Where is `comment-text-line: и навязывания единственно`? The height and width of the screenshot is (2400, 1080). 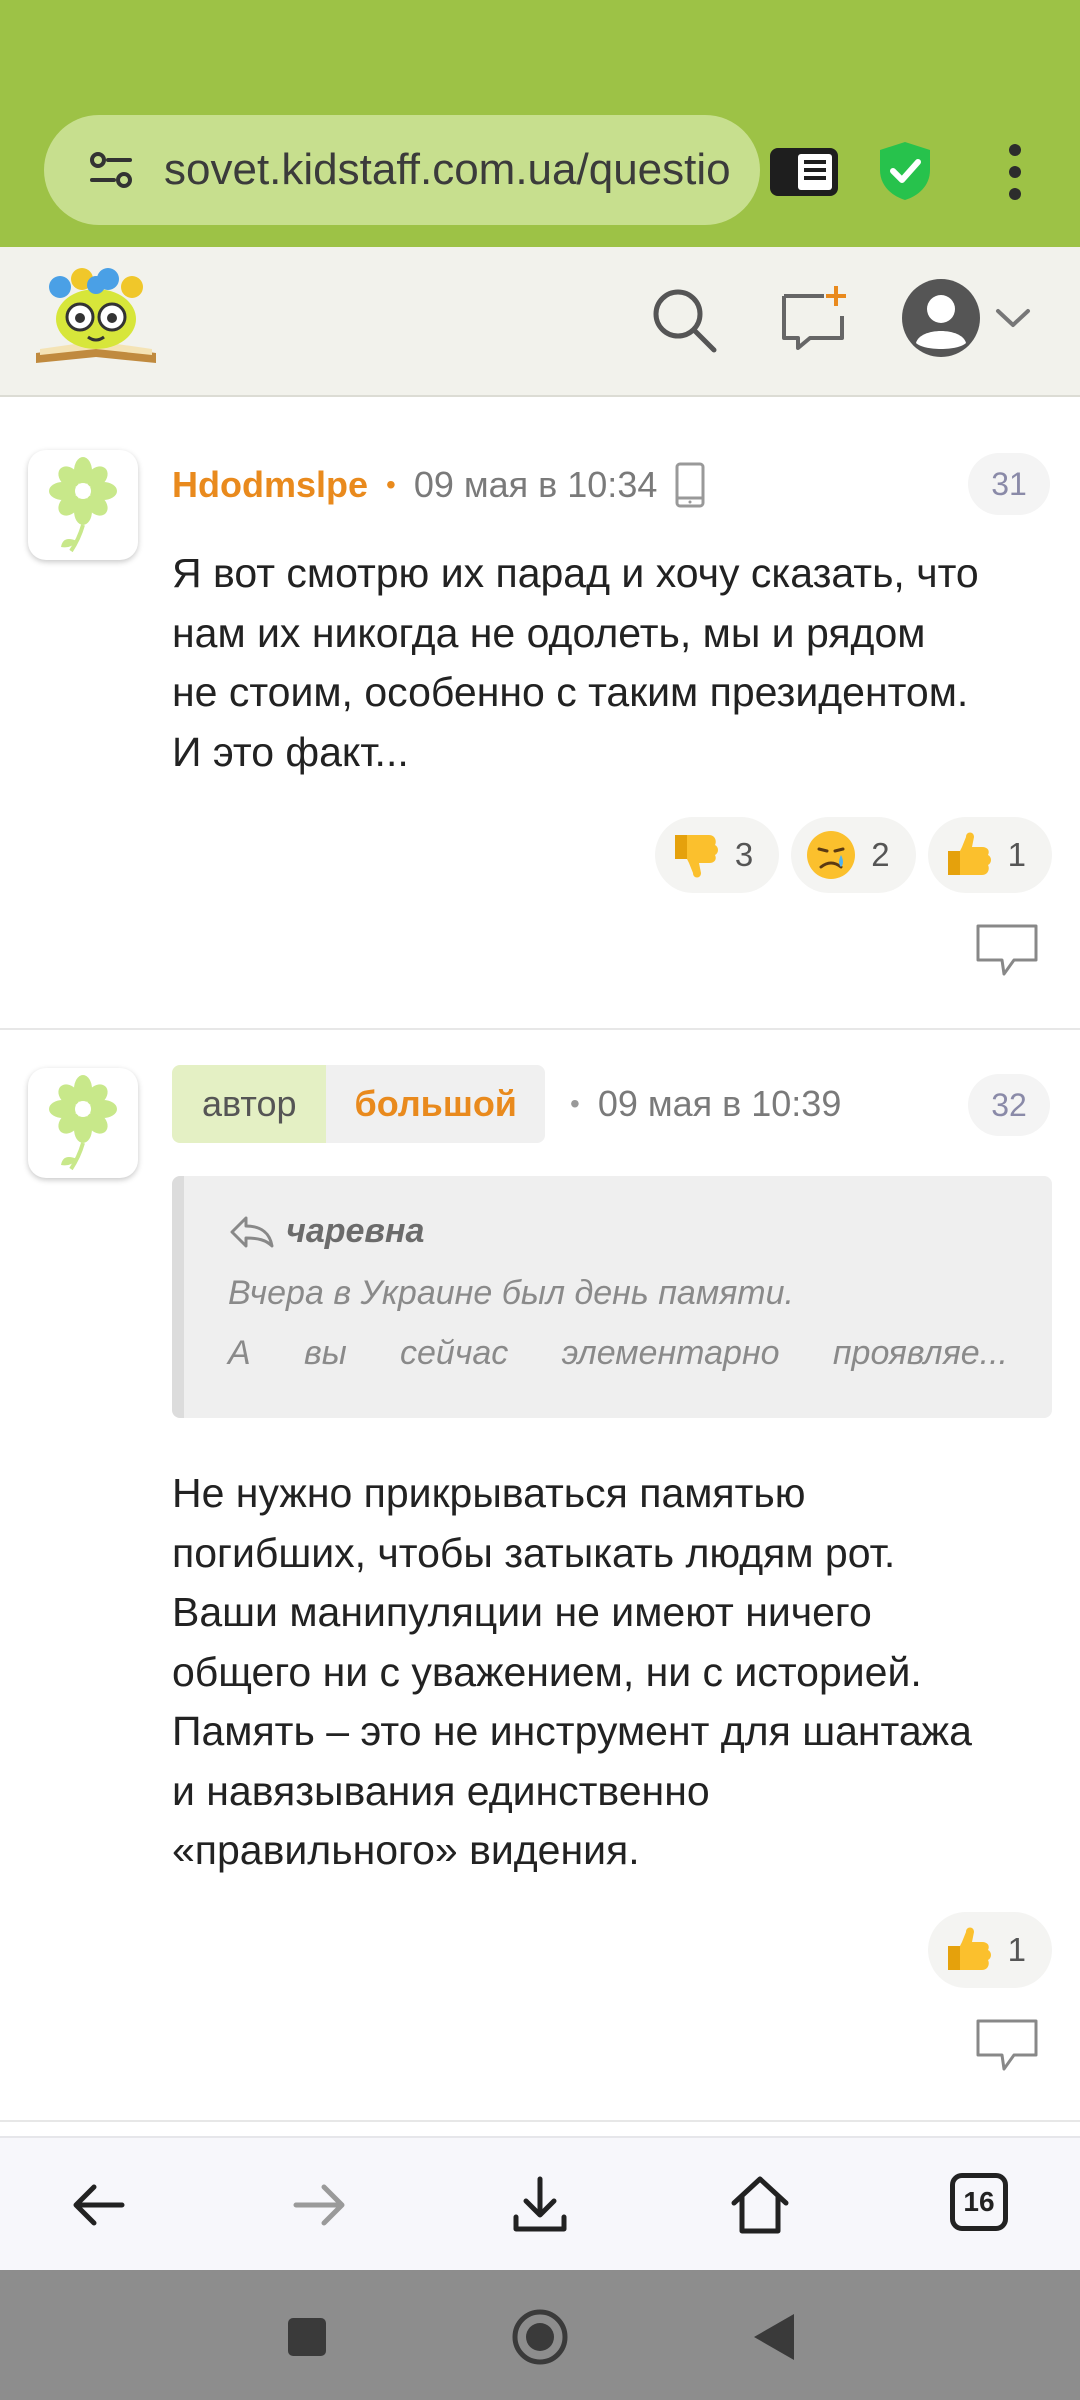 comment-text-line: и навязывания единственно is located at coordinates (441, 1790).